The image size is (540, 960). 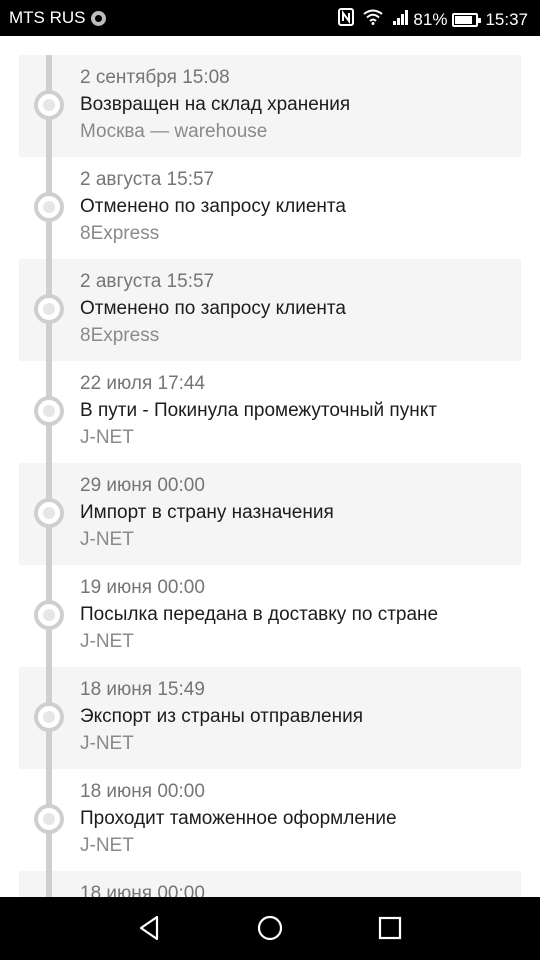 I want to click on clock: 15:37, so click(x=506, y=19).